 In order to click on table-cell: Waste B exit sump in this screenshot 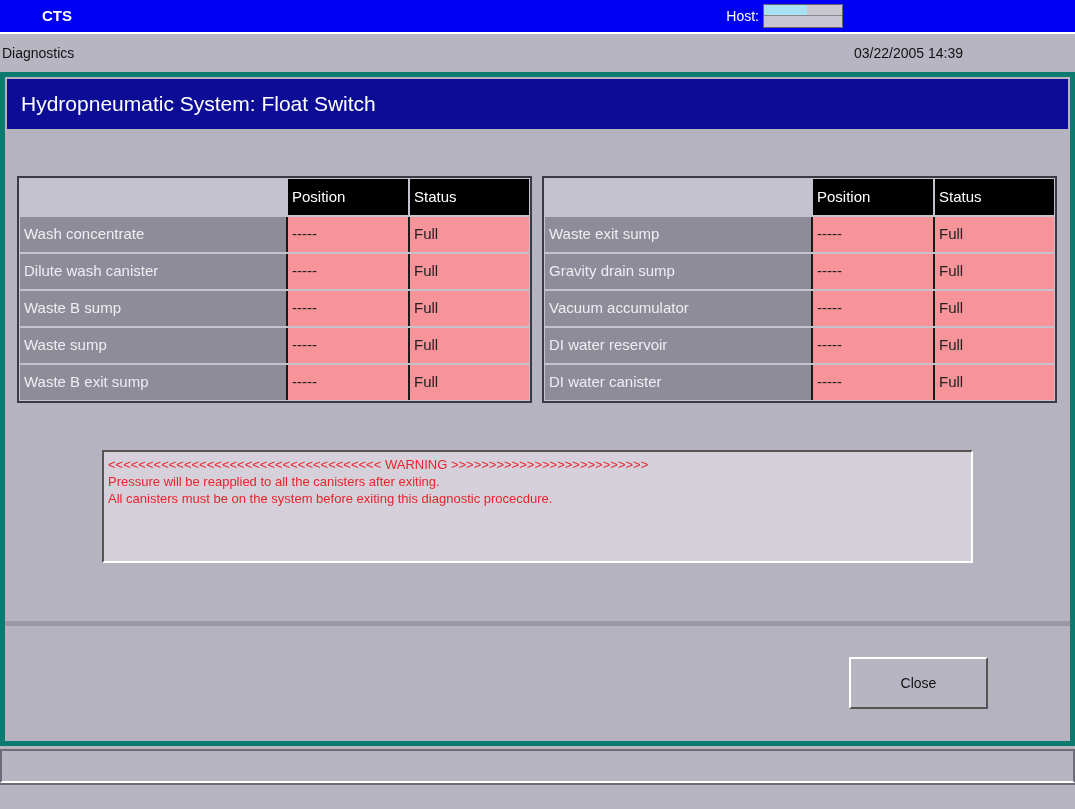, I will do `click(153, 382)`.